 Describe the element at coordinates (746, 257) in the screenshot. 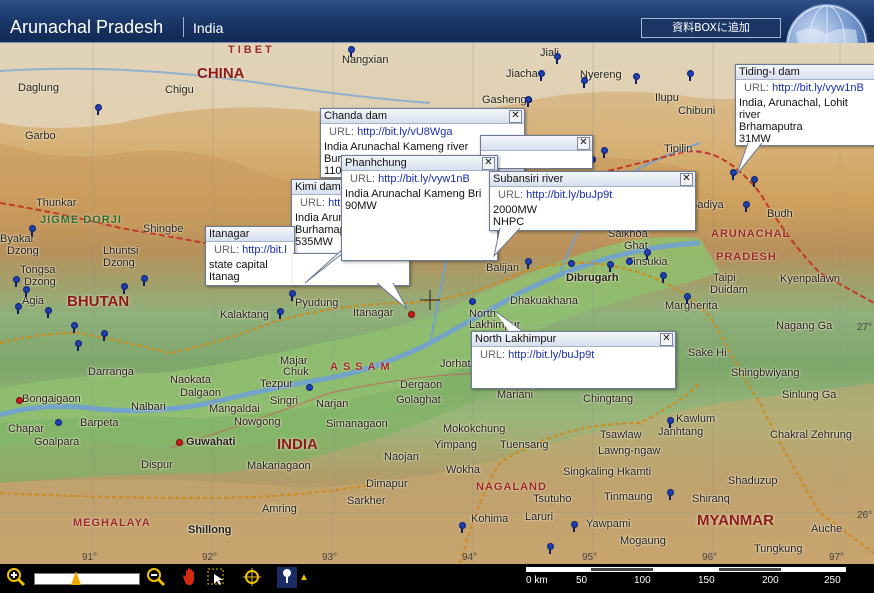

I see `region-label: PRADESH` at that location.